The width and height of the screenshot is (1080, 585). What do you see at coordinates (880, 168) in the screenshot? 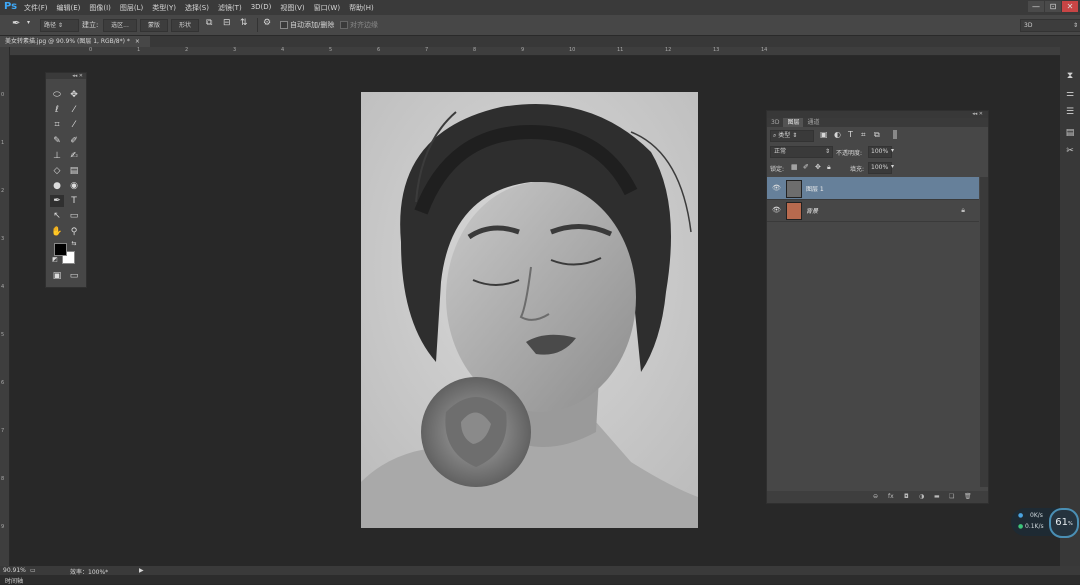
I see `fill-input: 100%` at bounding box center [880, 168].